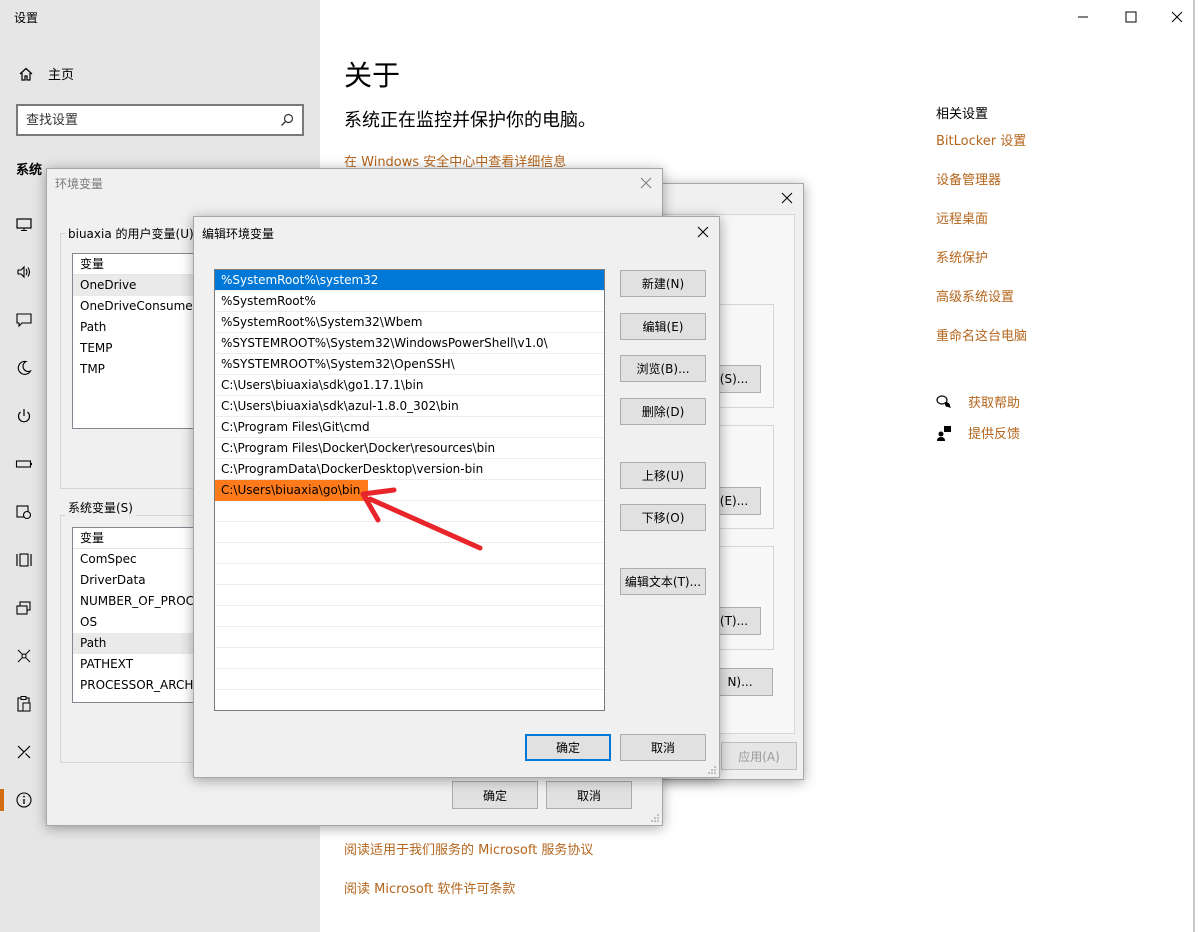  I want to click on search-input, so click(153, 120).